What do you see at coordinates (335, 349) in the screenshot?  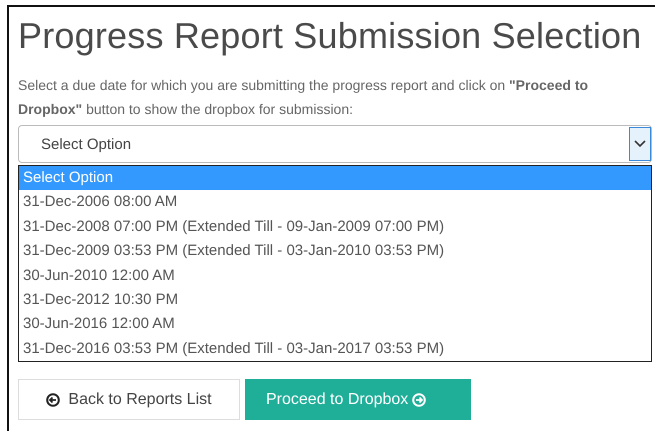 I see `dropdown-option: 31-Dec-2016 03:53 PM (Extended Till - 03-Jan-2017 03:53 PM)` at bounding box center [335, 349].